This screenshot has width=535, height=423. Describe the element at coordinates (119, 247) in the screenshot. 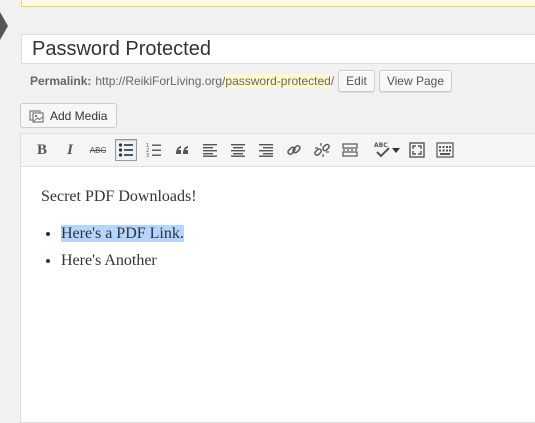

I see `content-bullet-list: Here's a PDF Link. Here's Another` at that location.